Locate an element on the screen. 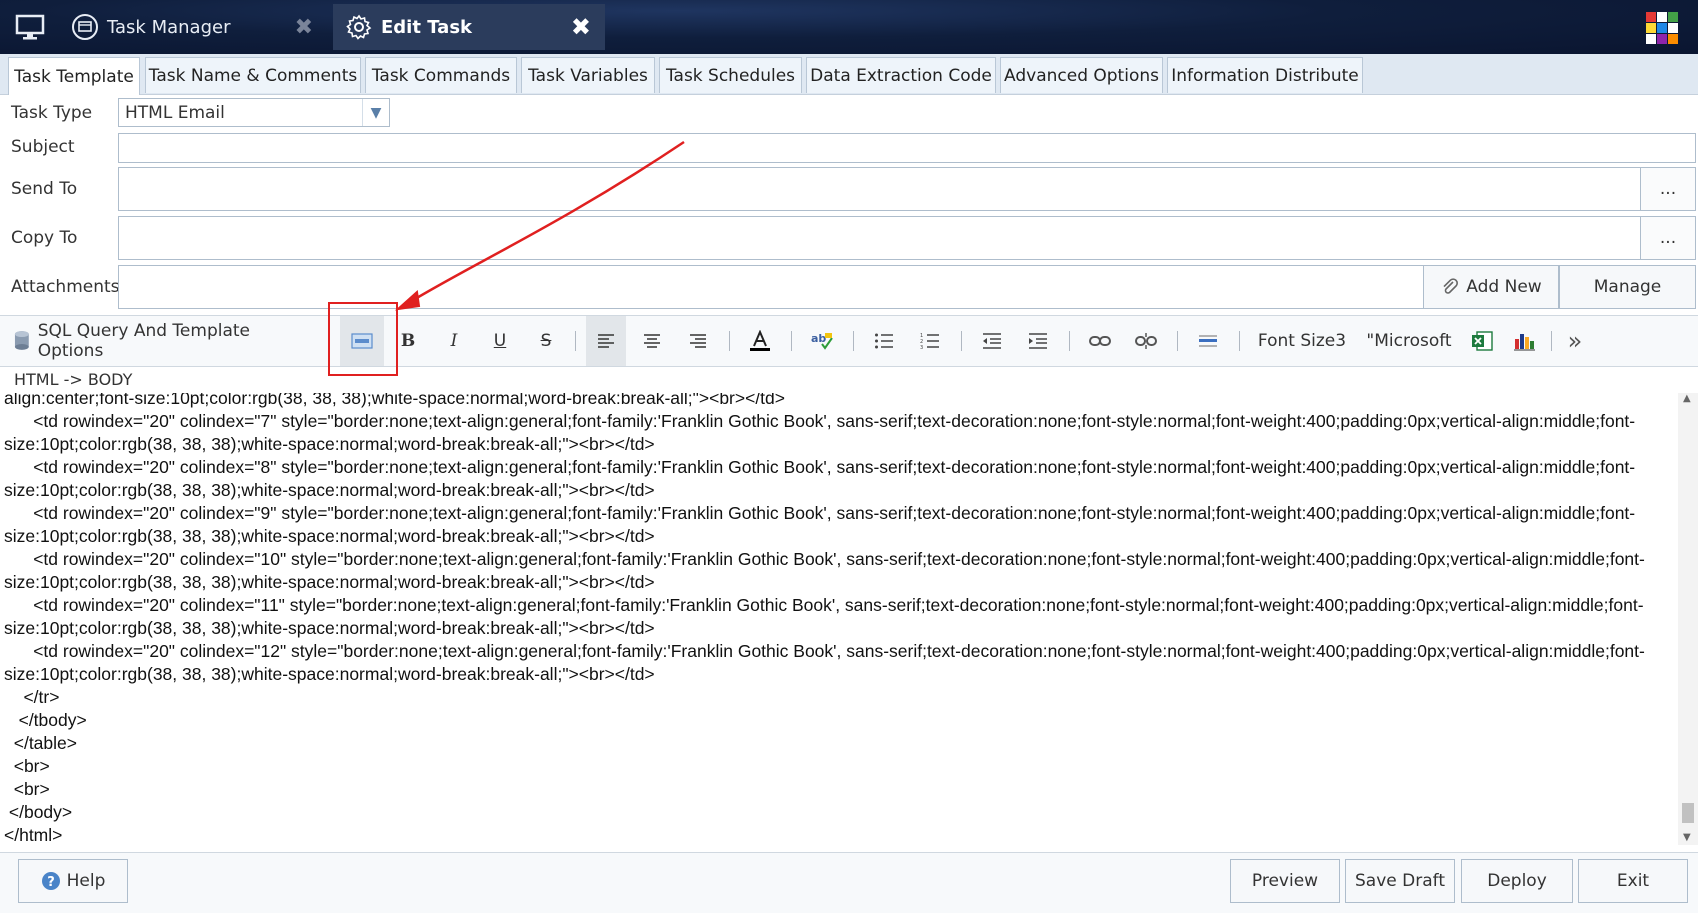 The height and width of the screenshot is (913, 1698). tab-task-name-comments: Task Name & Comments is located at coordinates (253, 75).